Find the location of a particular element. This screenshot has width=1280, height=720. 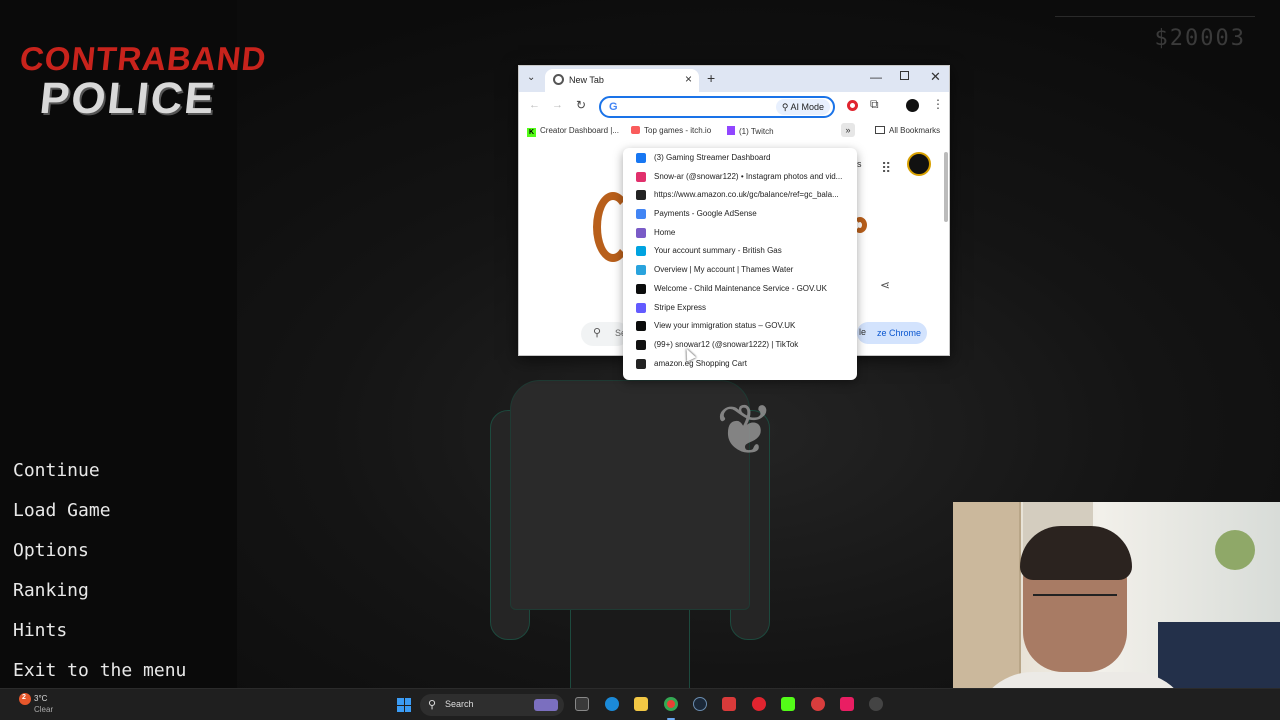

all-bookmarks-button: All Bookmarks is located at coordinates (907, 130).